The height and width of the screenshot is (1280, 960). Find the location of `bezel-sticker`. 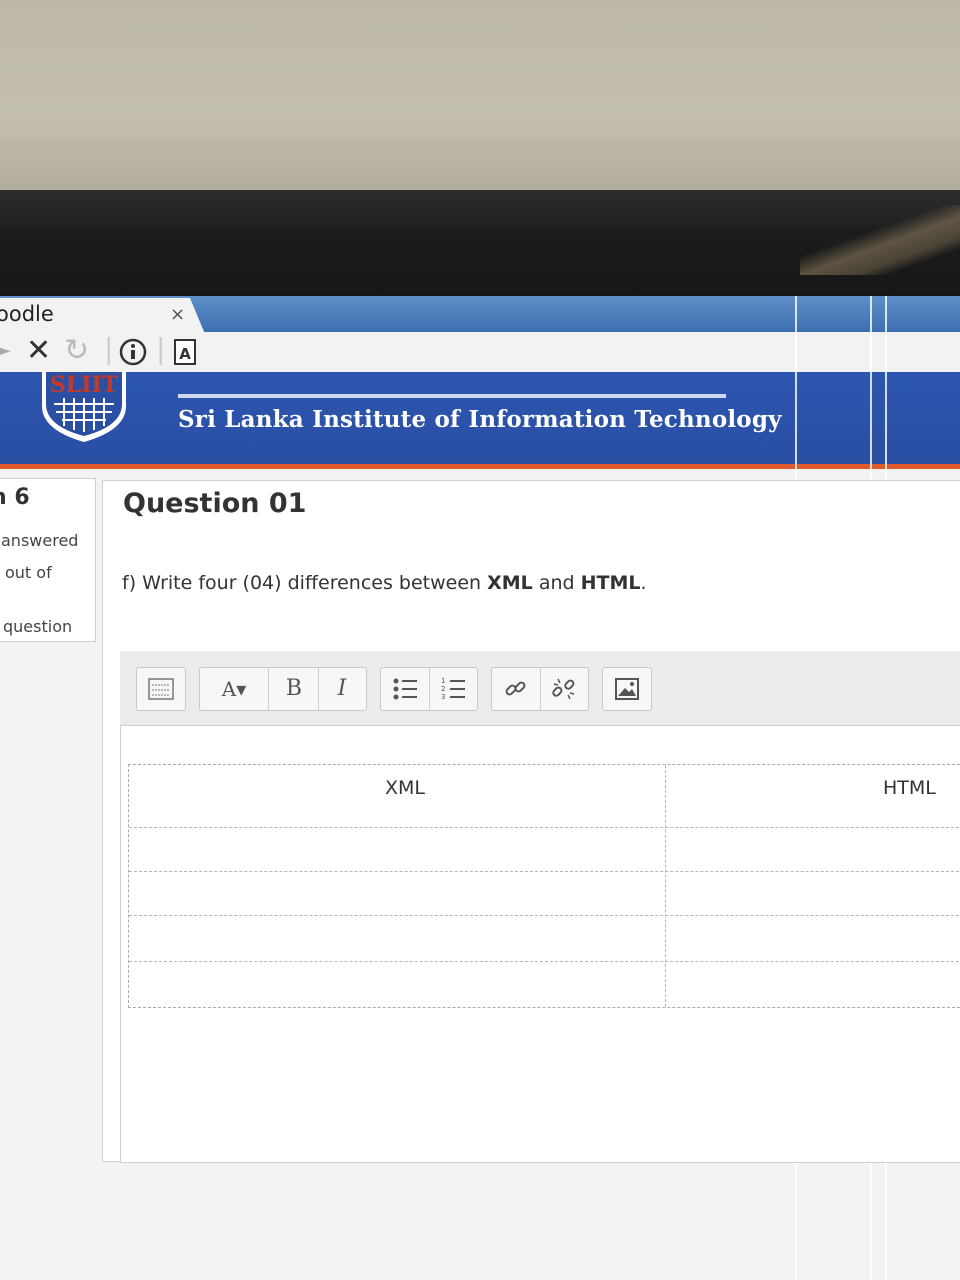

bezel-sticker is located at coordinates (880, 240).